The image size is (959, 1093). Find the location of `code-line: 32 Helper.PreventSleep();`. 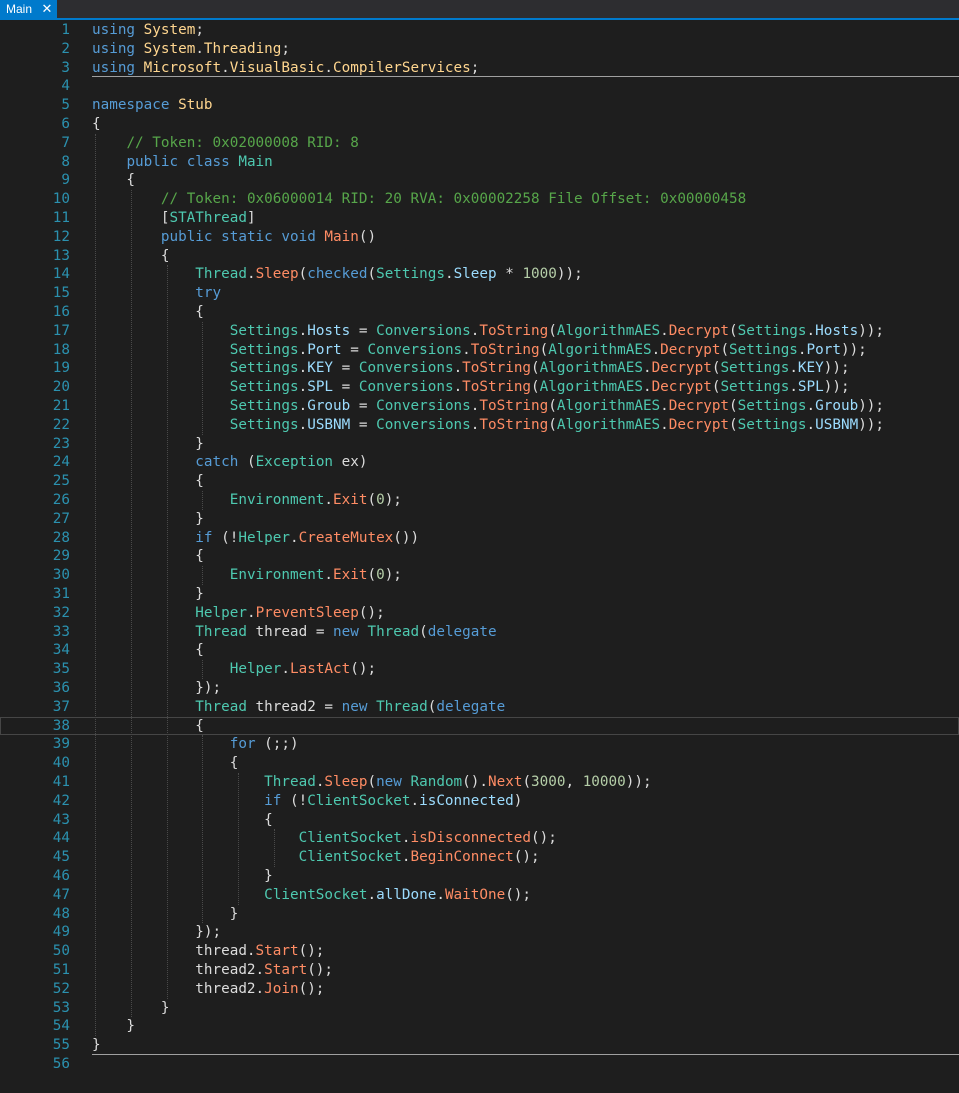

code-line: 32 Helper.PreventSleep(); is located at coordinates (479, 613).